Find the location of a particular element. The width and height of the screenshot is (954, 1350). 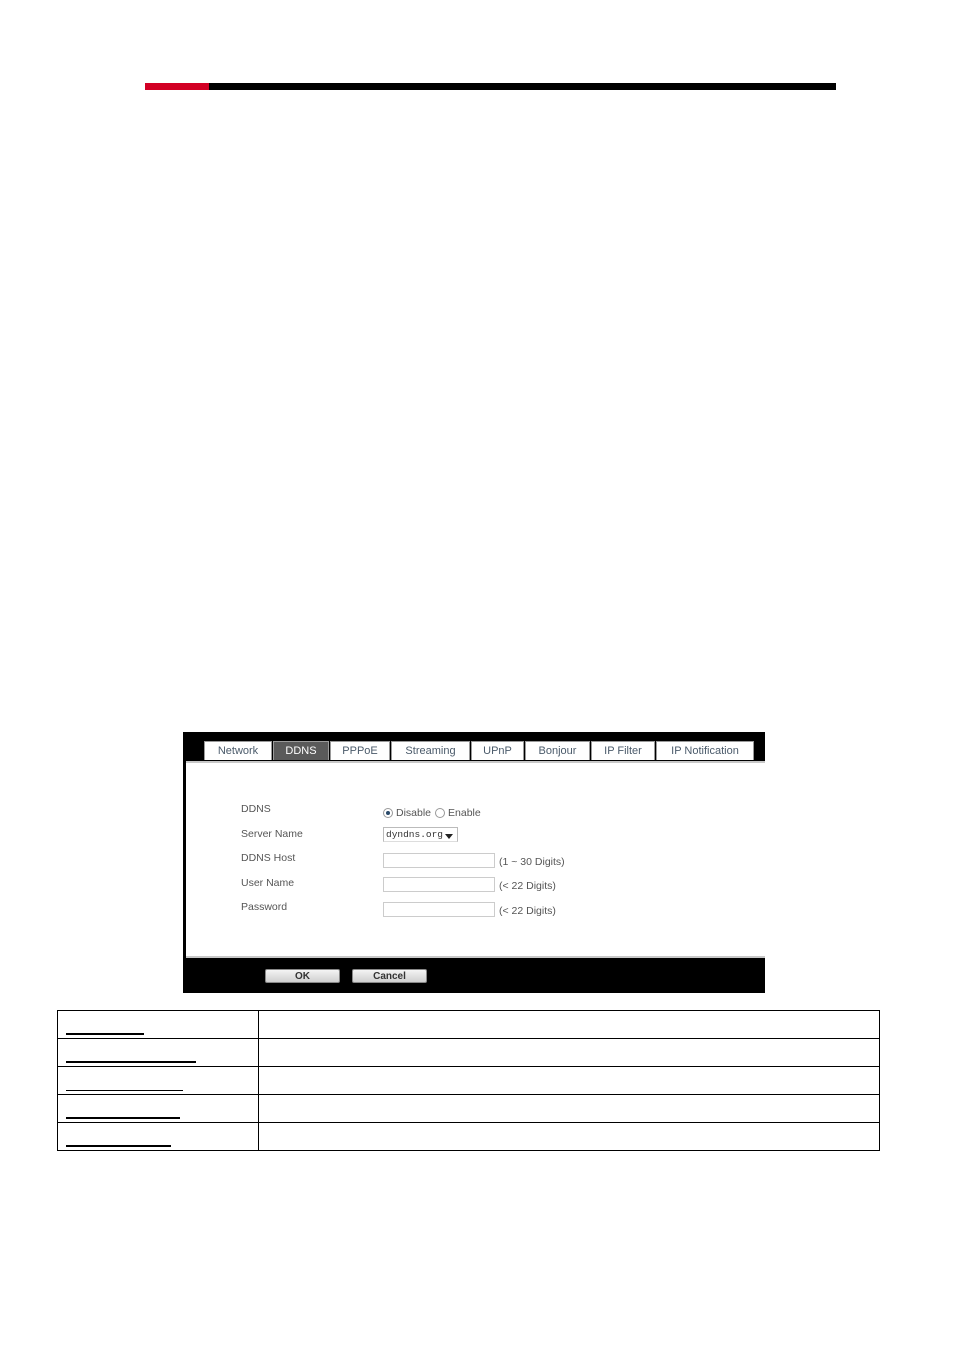

field-description-table is located at coordinates (468, 1080).